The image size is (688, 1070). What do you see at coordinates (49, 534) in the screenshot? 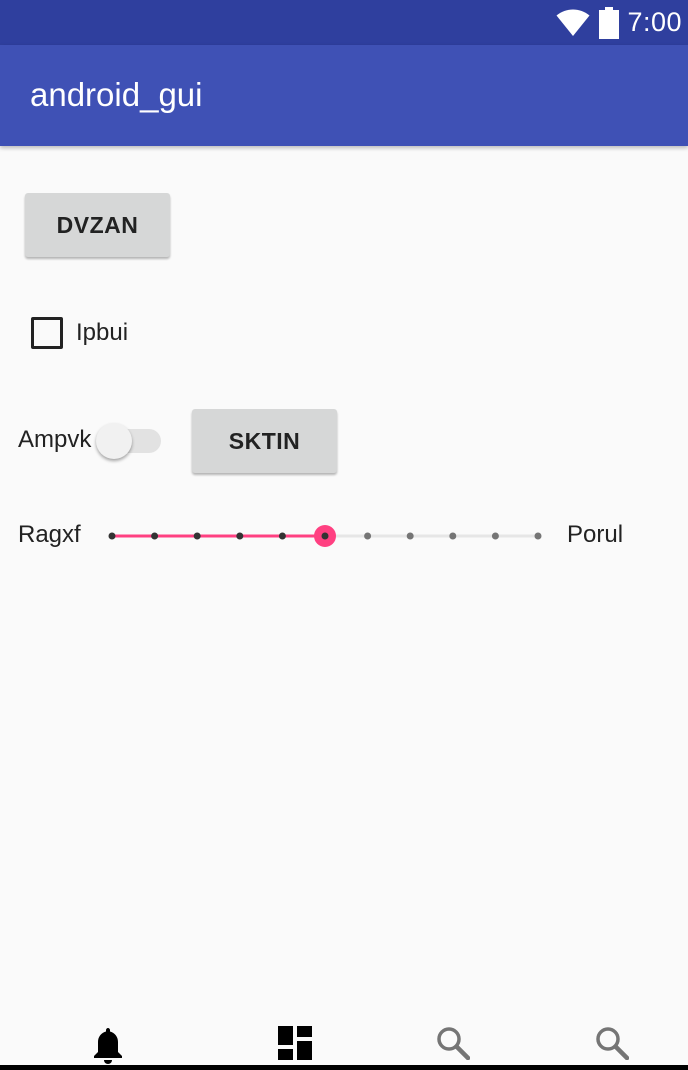
I see `seekbar-min-label: Ragxf` at bounding box center [49, 534].